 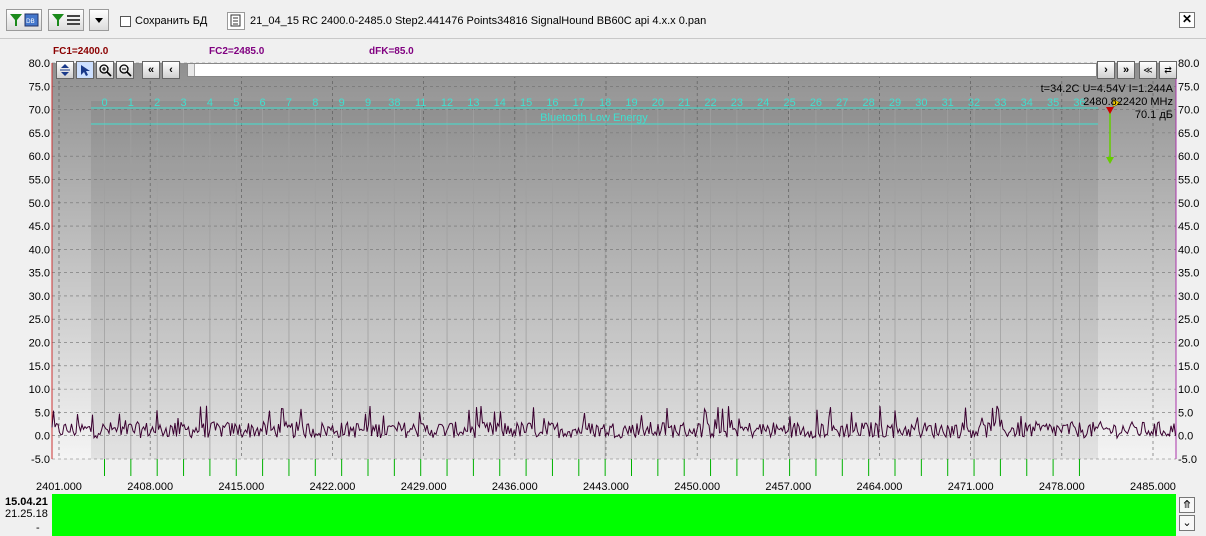 I want to click on dropdown-button, so click(x=99, y=20).